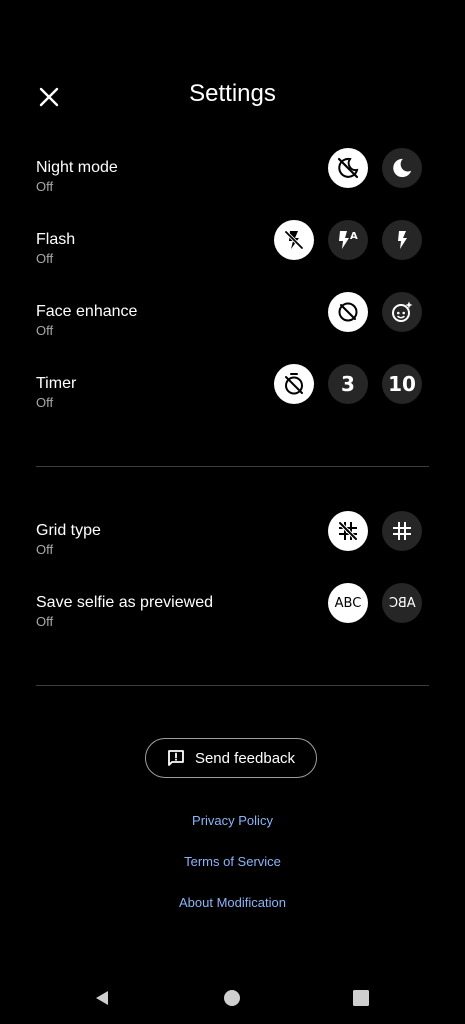 The image size is (465, 1024). What do you see at coordinates (77, 167) in the screenshot?
I see `setting-label: Night mode` at bounding box center [77, 167].